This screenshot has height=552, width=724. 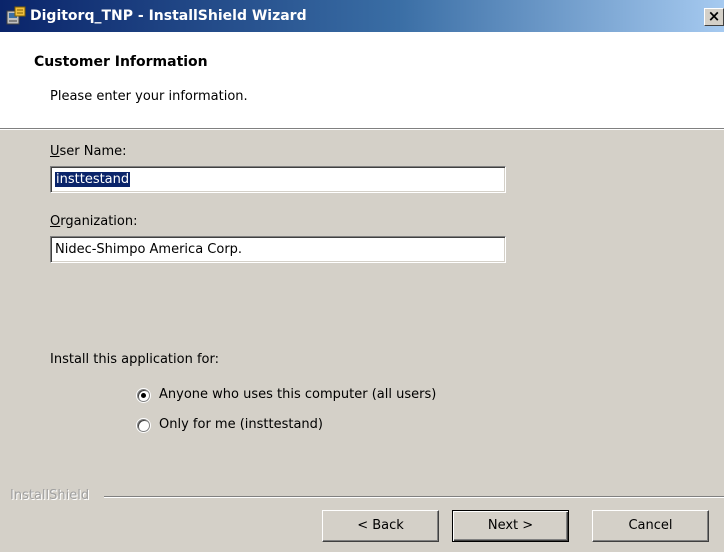 I want to click on user-name-value: insttestand, so click(x=93, y=179).